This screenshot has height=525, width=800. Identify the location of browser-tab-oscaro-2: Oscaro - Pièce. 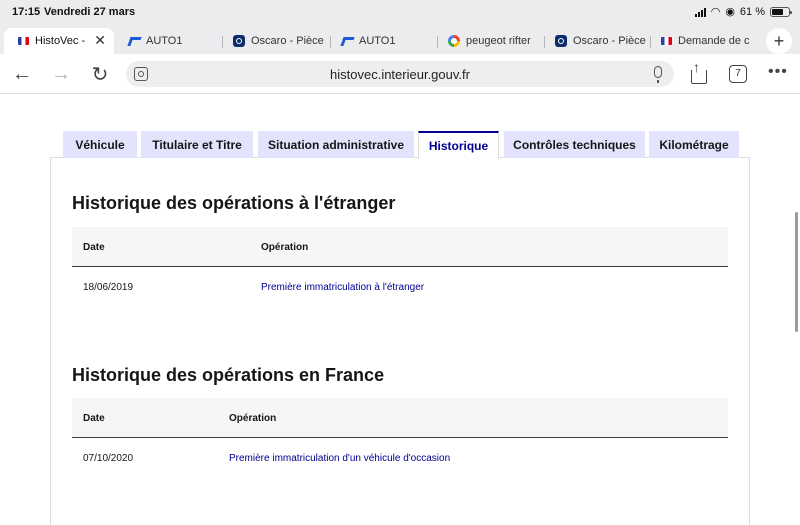
(593, 41).